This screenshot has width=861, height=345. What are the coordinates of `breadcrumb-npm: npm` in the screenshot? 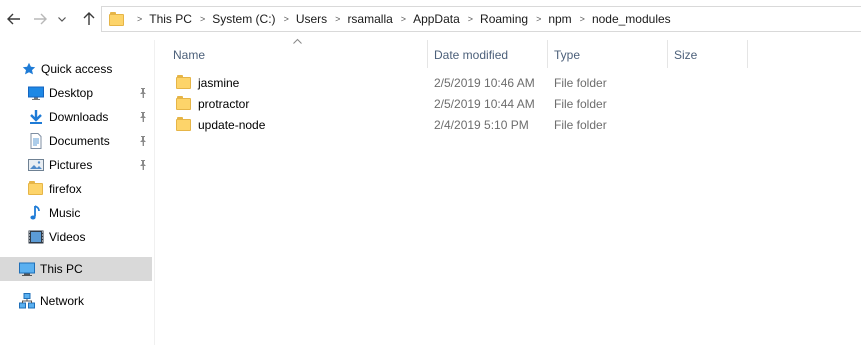 It's located at (559, 19).